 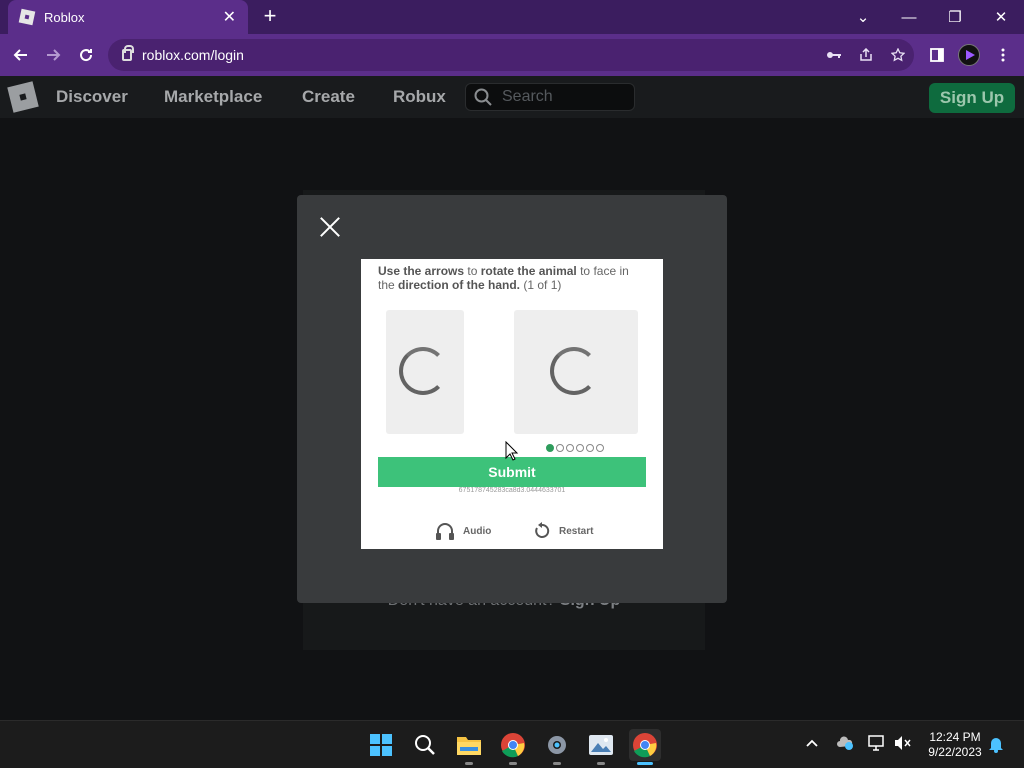 What do you see at coordinates (541, 285) in the screenshot?
I see `instruction-progress: (1 of 1)` at bounding box center [541, 285].